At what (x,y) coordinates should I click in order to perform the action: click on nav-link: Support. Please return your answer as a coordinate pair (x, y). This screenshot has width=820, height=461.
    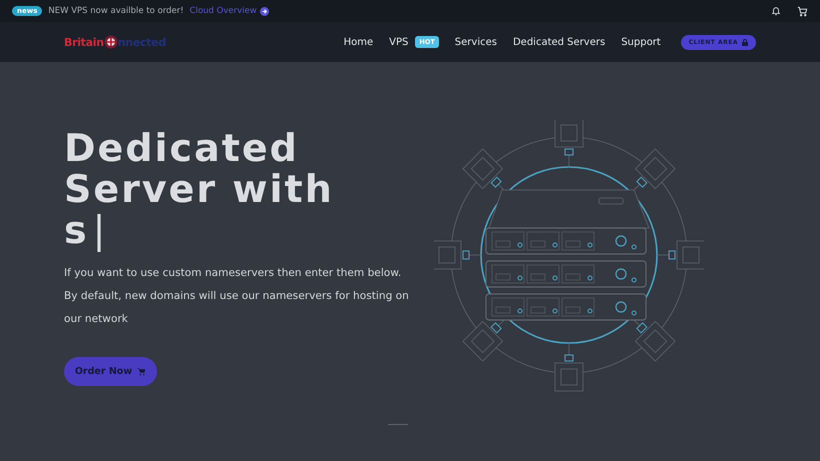
    Looking at the image, I should click on (641, 42).